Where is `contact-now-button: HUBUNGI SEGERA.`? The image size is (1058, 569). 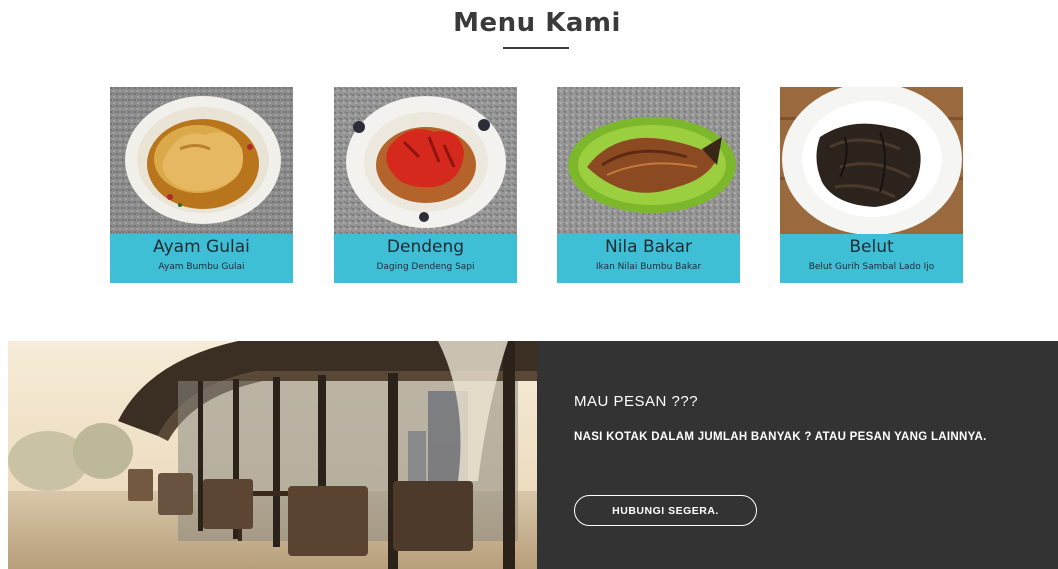
contact-now-button: HUBUNGI SEGERA. is located at coordinates (665, 510).